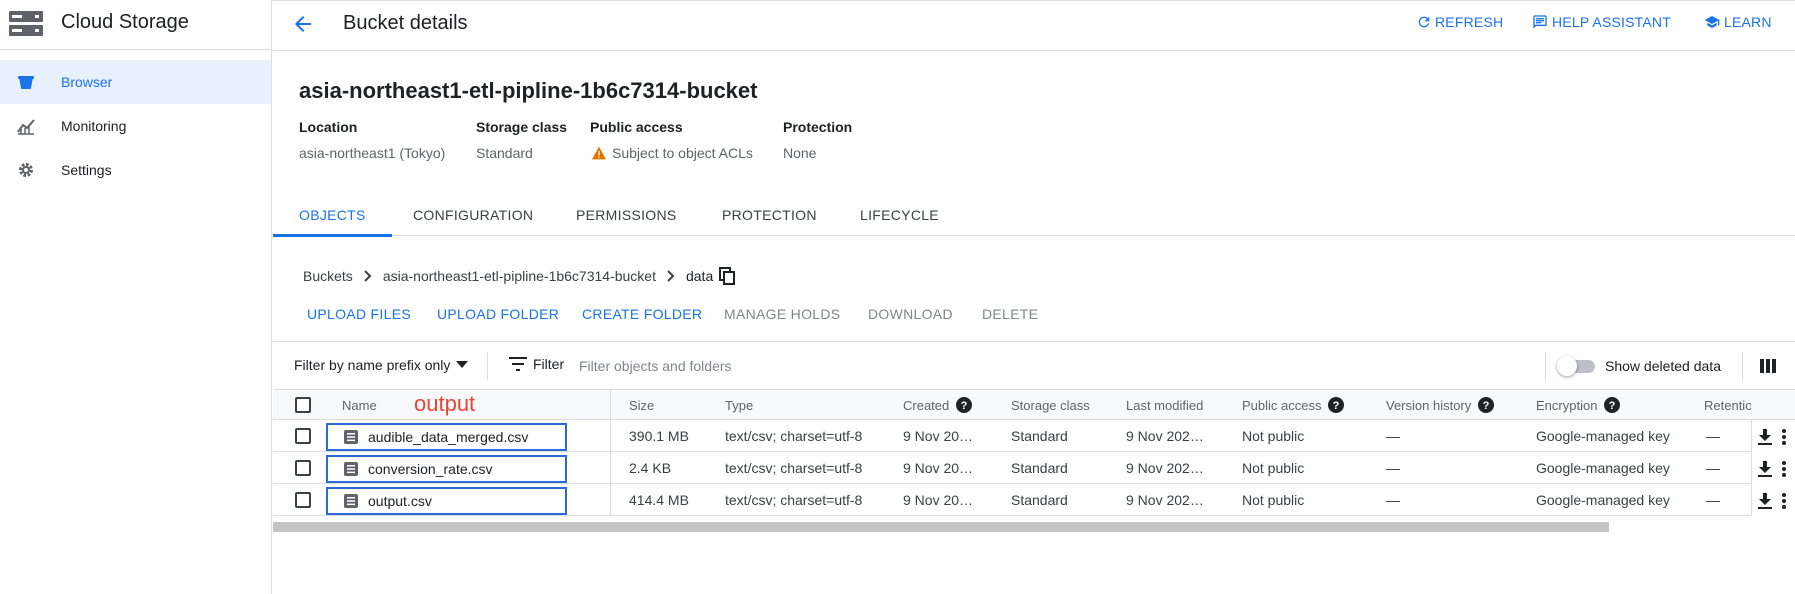 The image size is (1795, 594). I want to click on file-size: 390.1 MB, so click(659, 436).